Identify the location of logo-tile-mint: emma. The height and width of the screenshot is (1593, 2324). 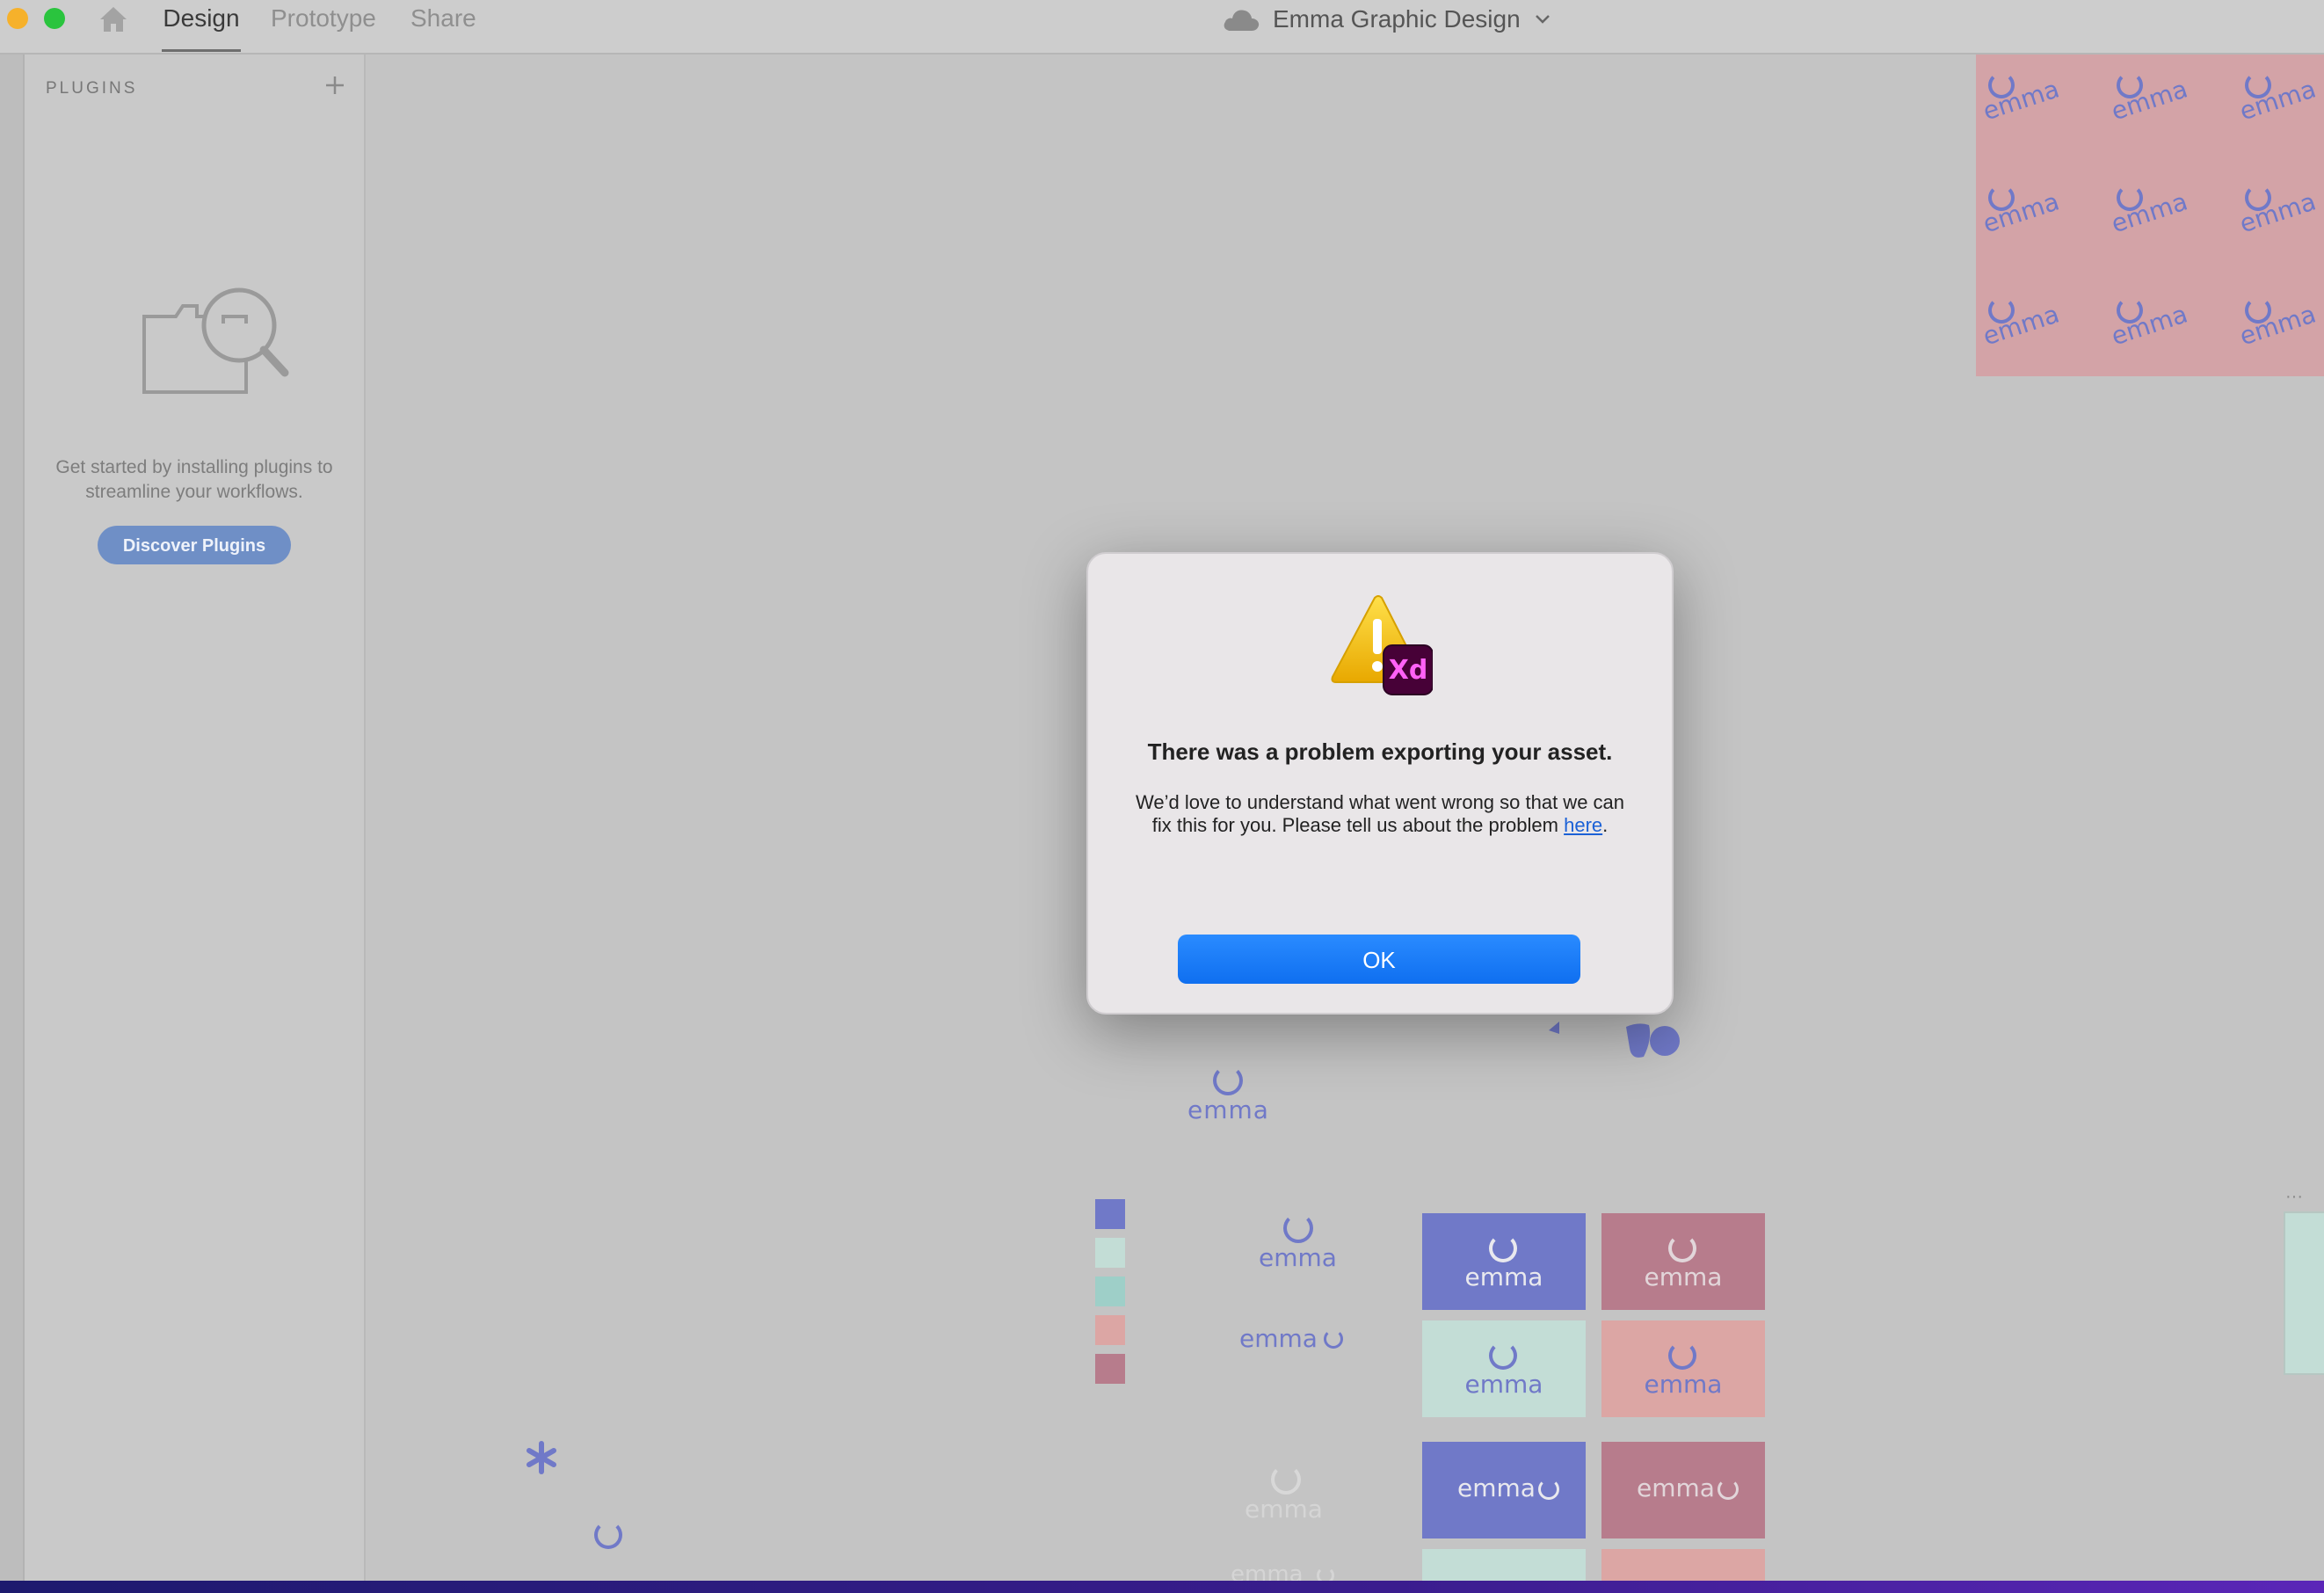
(1504, 1368).